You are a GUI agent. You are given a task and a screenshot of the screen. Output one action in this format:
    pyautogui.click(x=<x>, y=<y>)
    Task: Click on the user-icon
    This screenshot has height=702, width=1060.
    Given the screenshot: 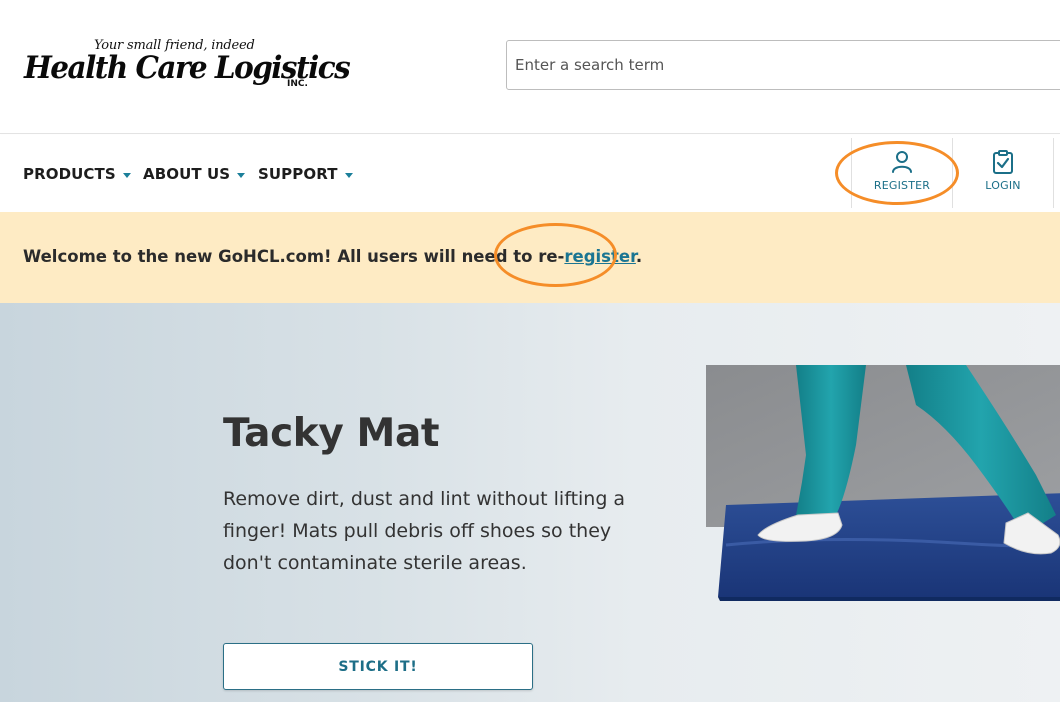 What is the action you would take?
    pyautogui.click(x=902, y=162)
    